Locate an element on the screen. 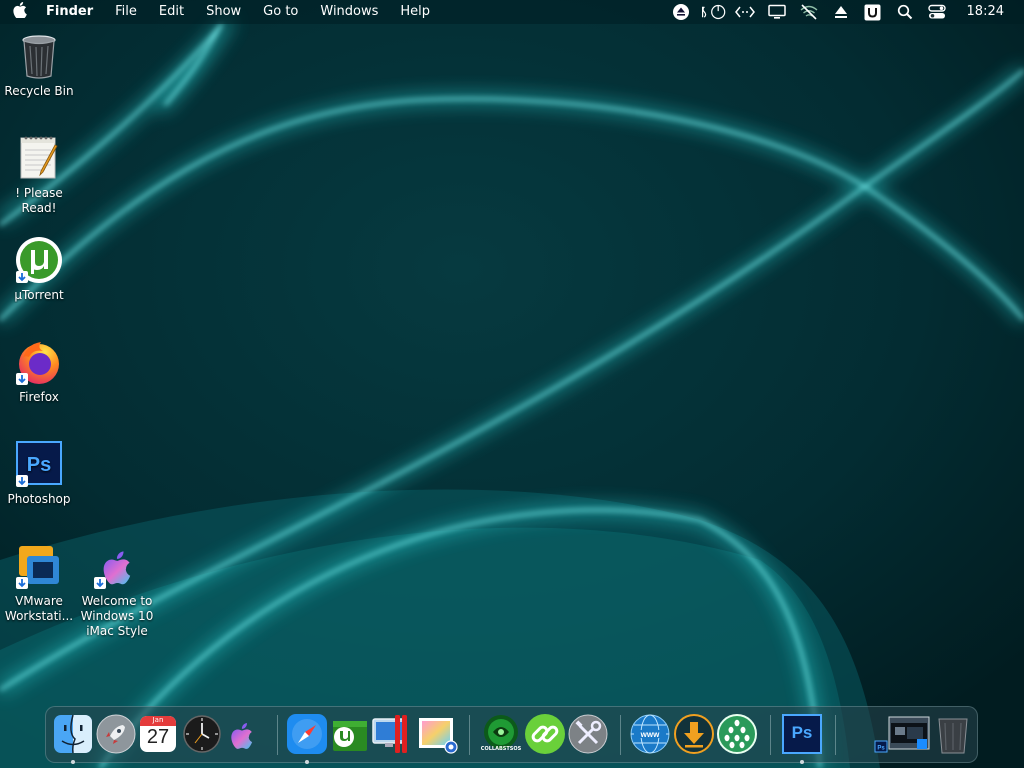 The width and height of the screenshot is (1024, 768). download-arrow-icon is located at coordinates (694, 734).